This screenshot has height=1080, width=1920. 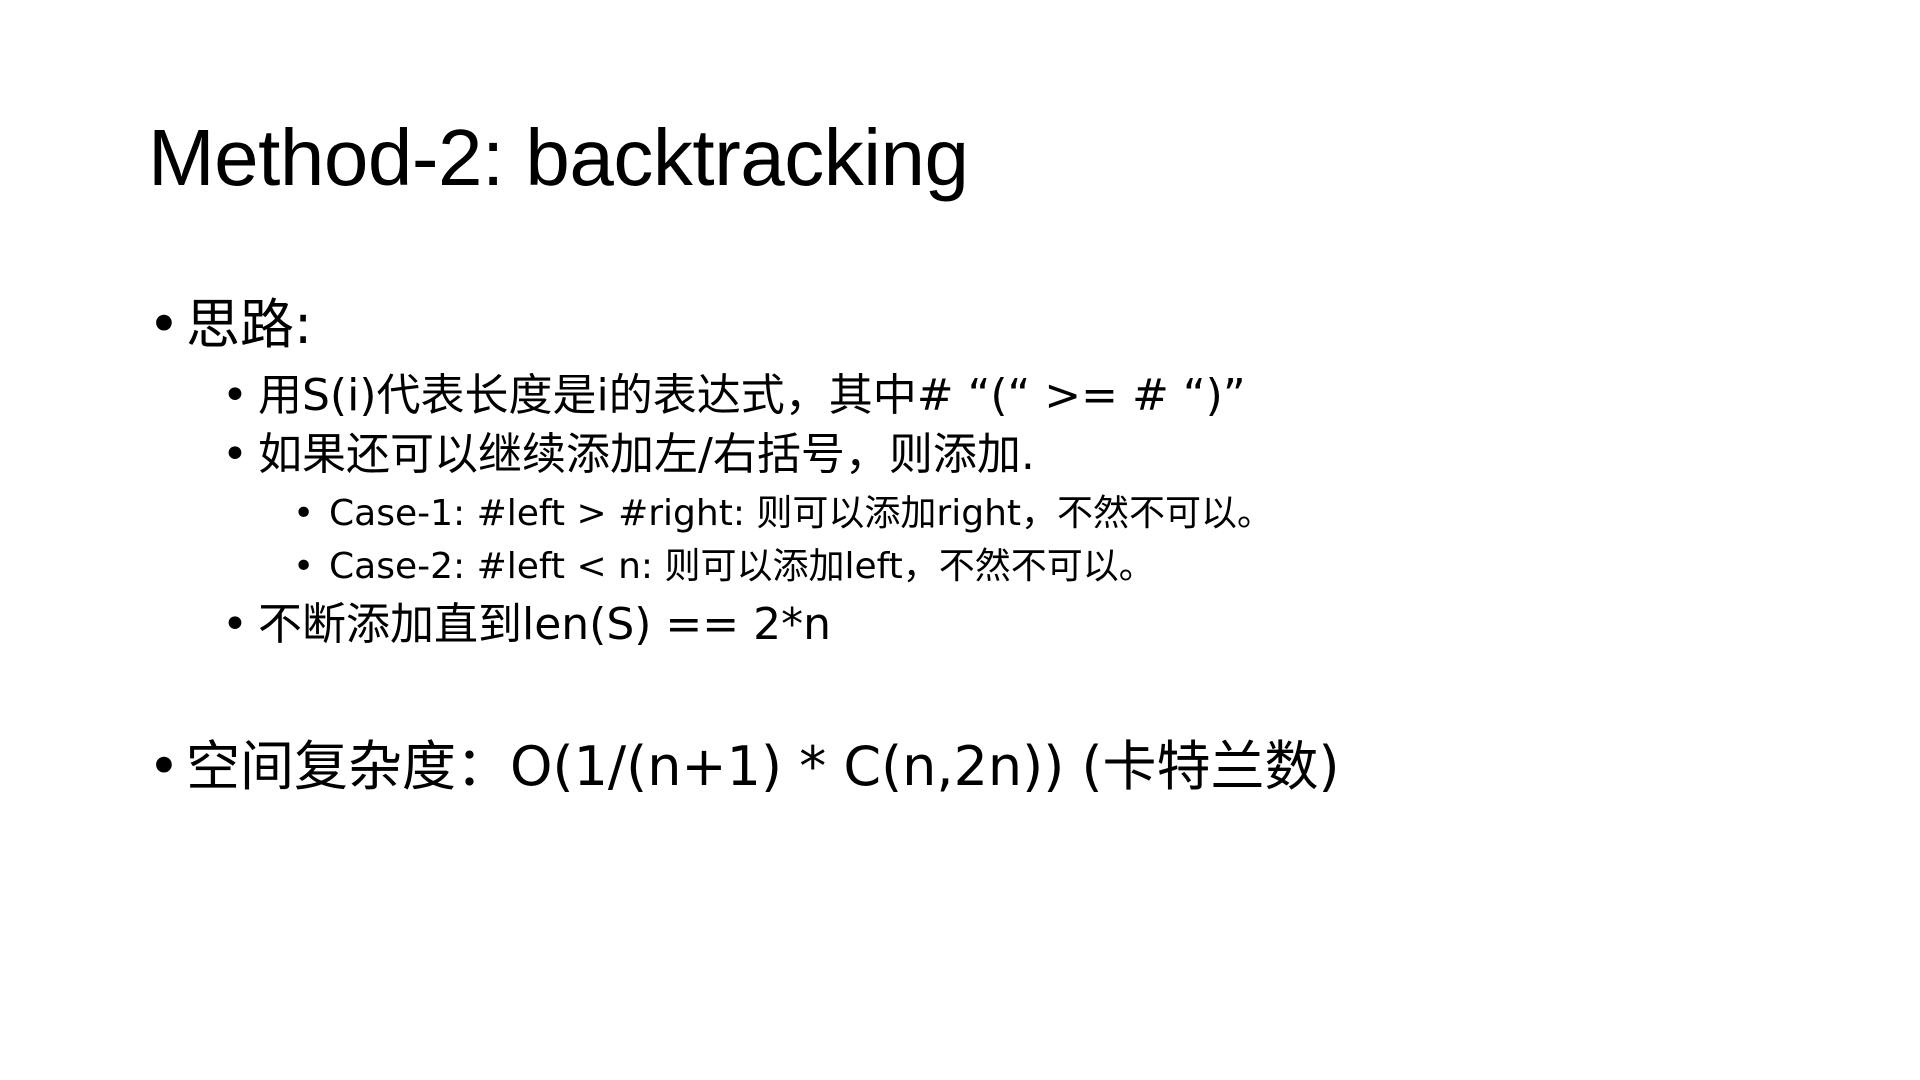 I want to click on slide-title: Method-2: backtracking, so click(x=558, y=157).